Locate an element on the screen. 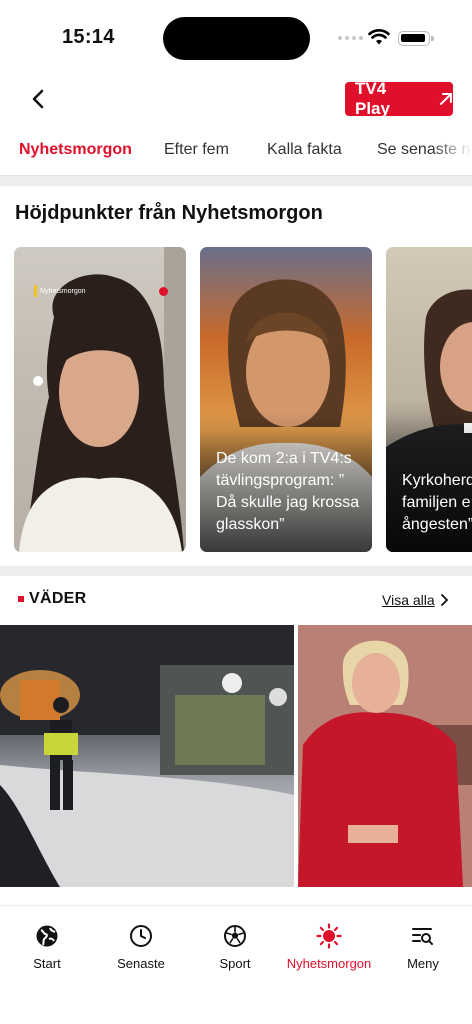 Image resolution: width=472 pixels, height=1024 pixels. weather-section-header: VÄDER Visa alla is located at coordinates (236, 600).